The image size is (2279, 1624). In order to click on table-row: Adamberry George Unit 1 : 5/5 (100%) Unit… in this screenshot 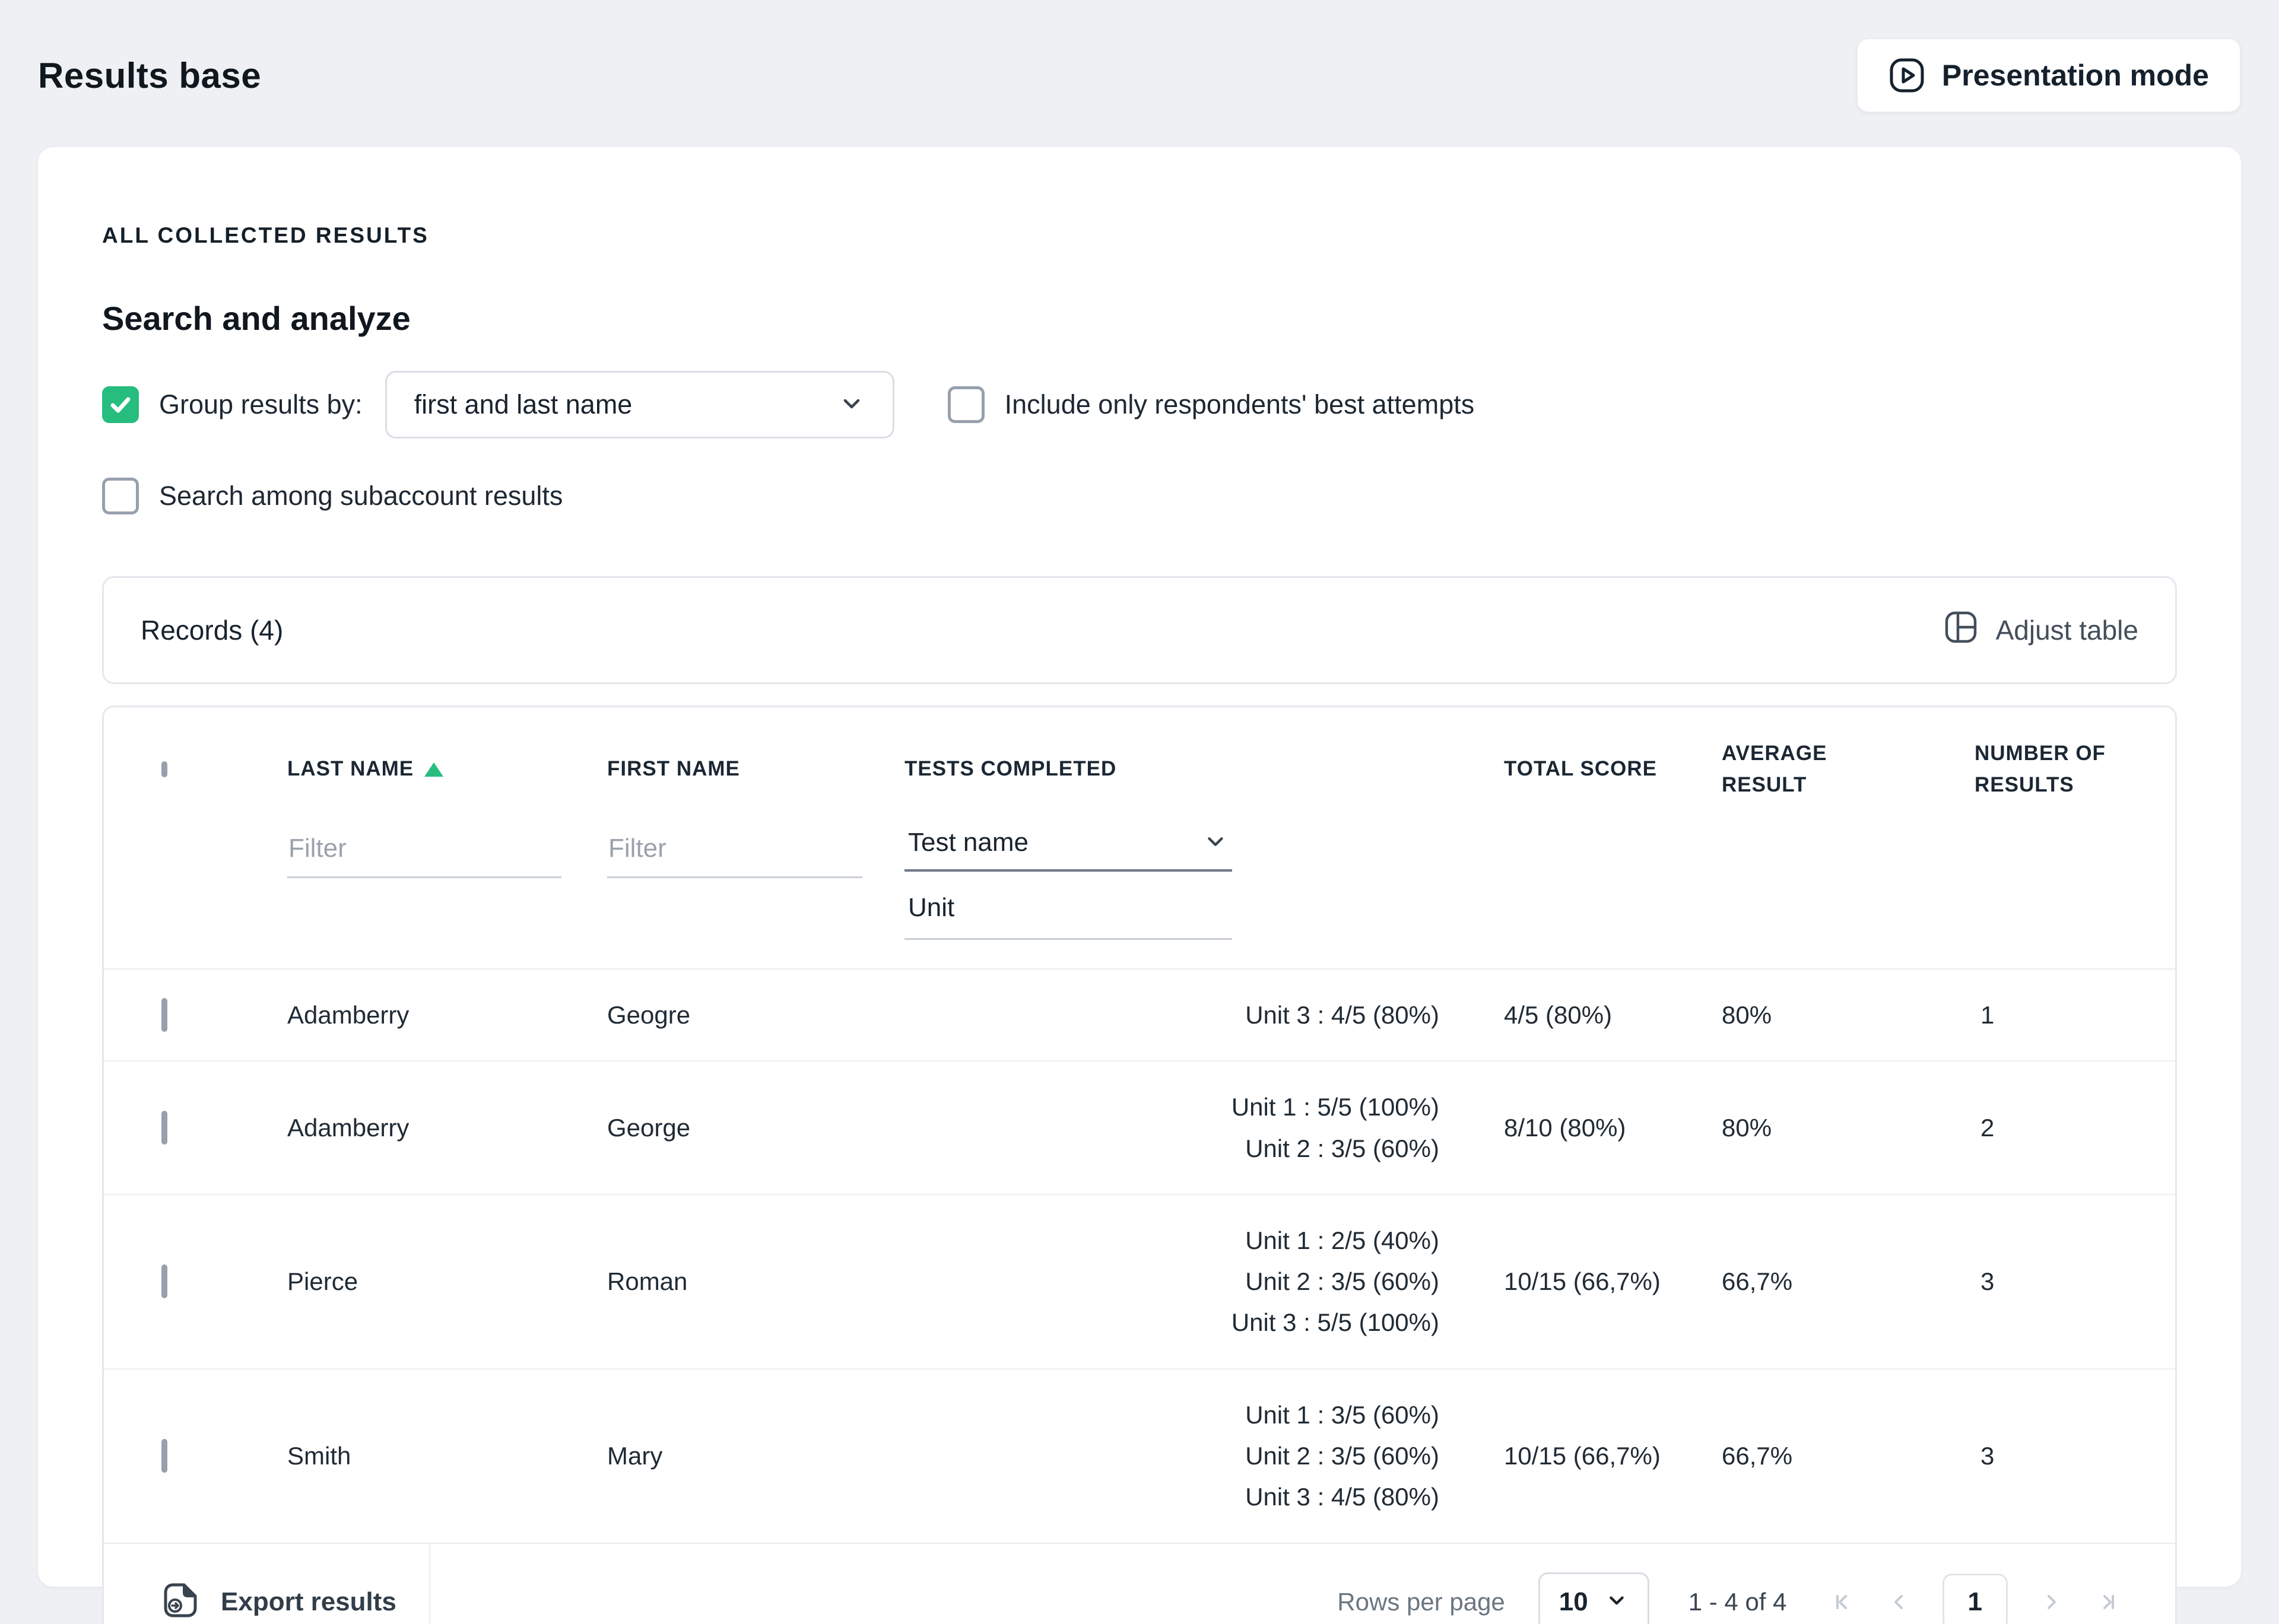, I will do `click(1139, 1128)`.